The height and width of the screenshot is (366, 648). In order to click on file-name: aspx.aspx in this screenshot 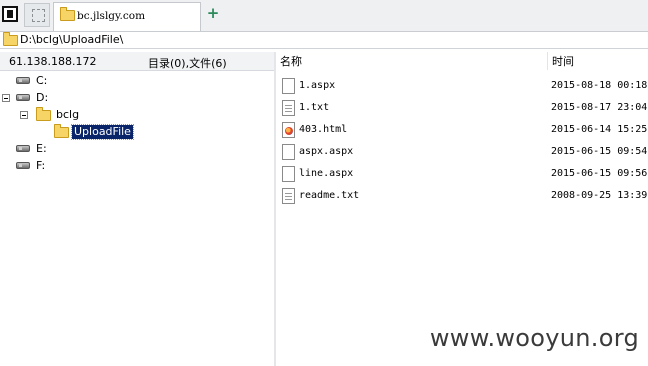, I will do `click(326, 151)`.